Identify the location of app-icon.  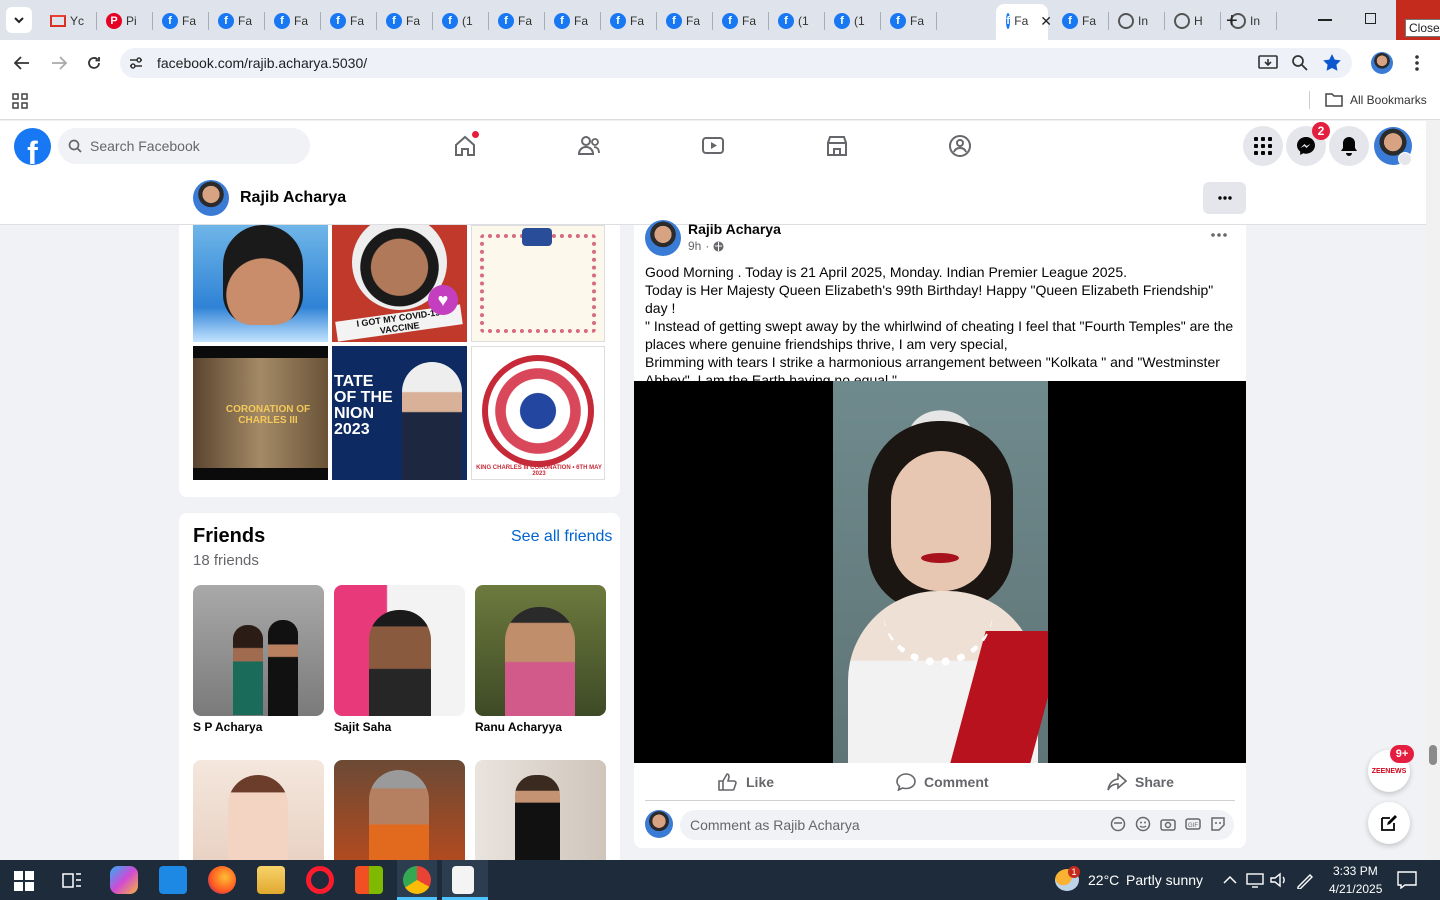
(173, 880).